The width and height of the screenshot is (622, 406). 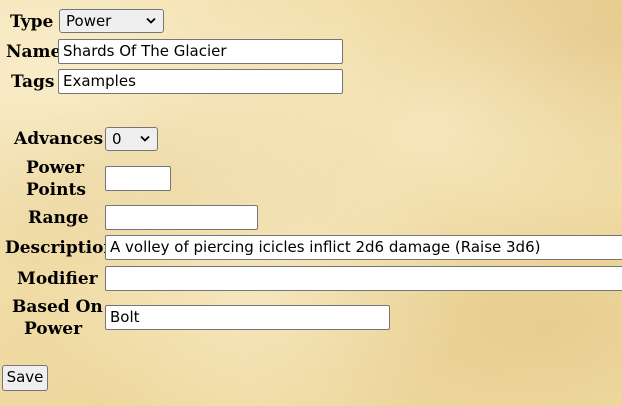 I want to click on based-on-power-label-line2: Power, so click(x=53, y=329).